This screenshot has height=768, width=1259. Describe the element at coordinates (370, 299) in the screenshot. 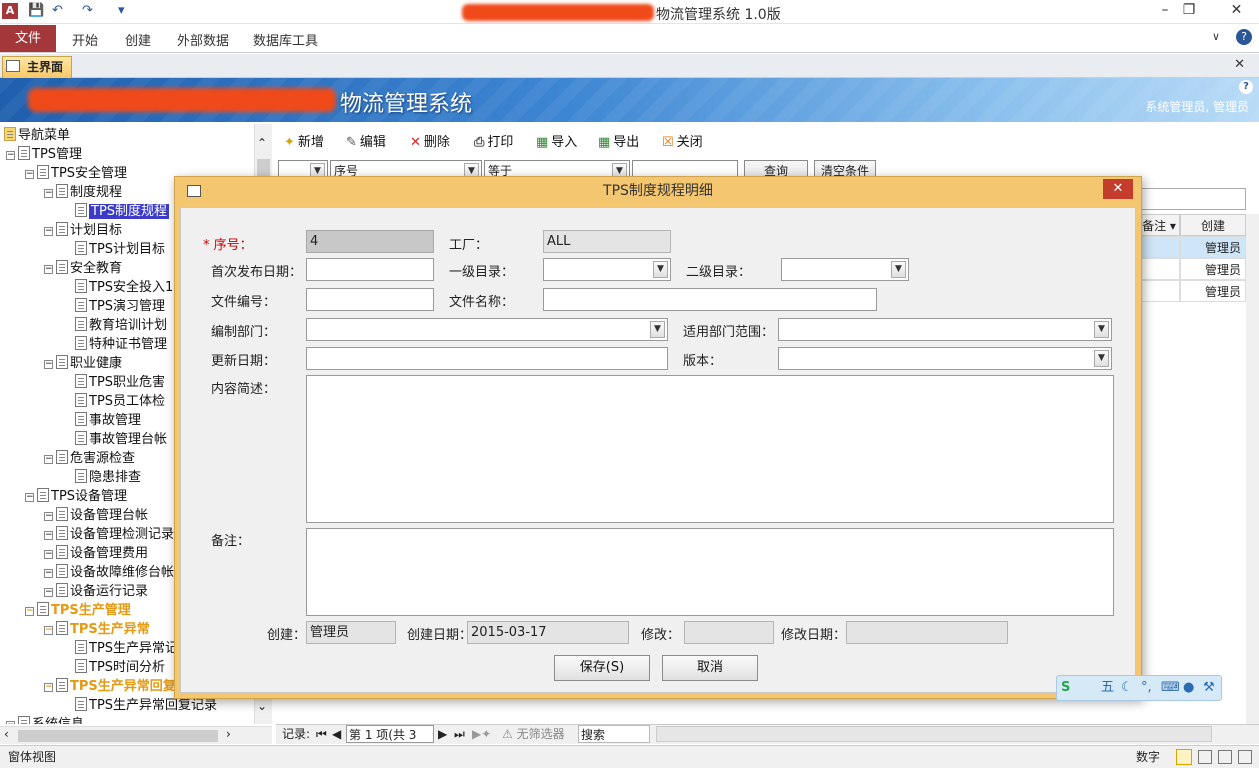

I see `doc-no-field` at that location.